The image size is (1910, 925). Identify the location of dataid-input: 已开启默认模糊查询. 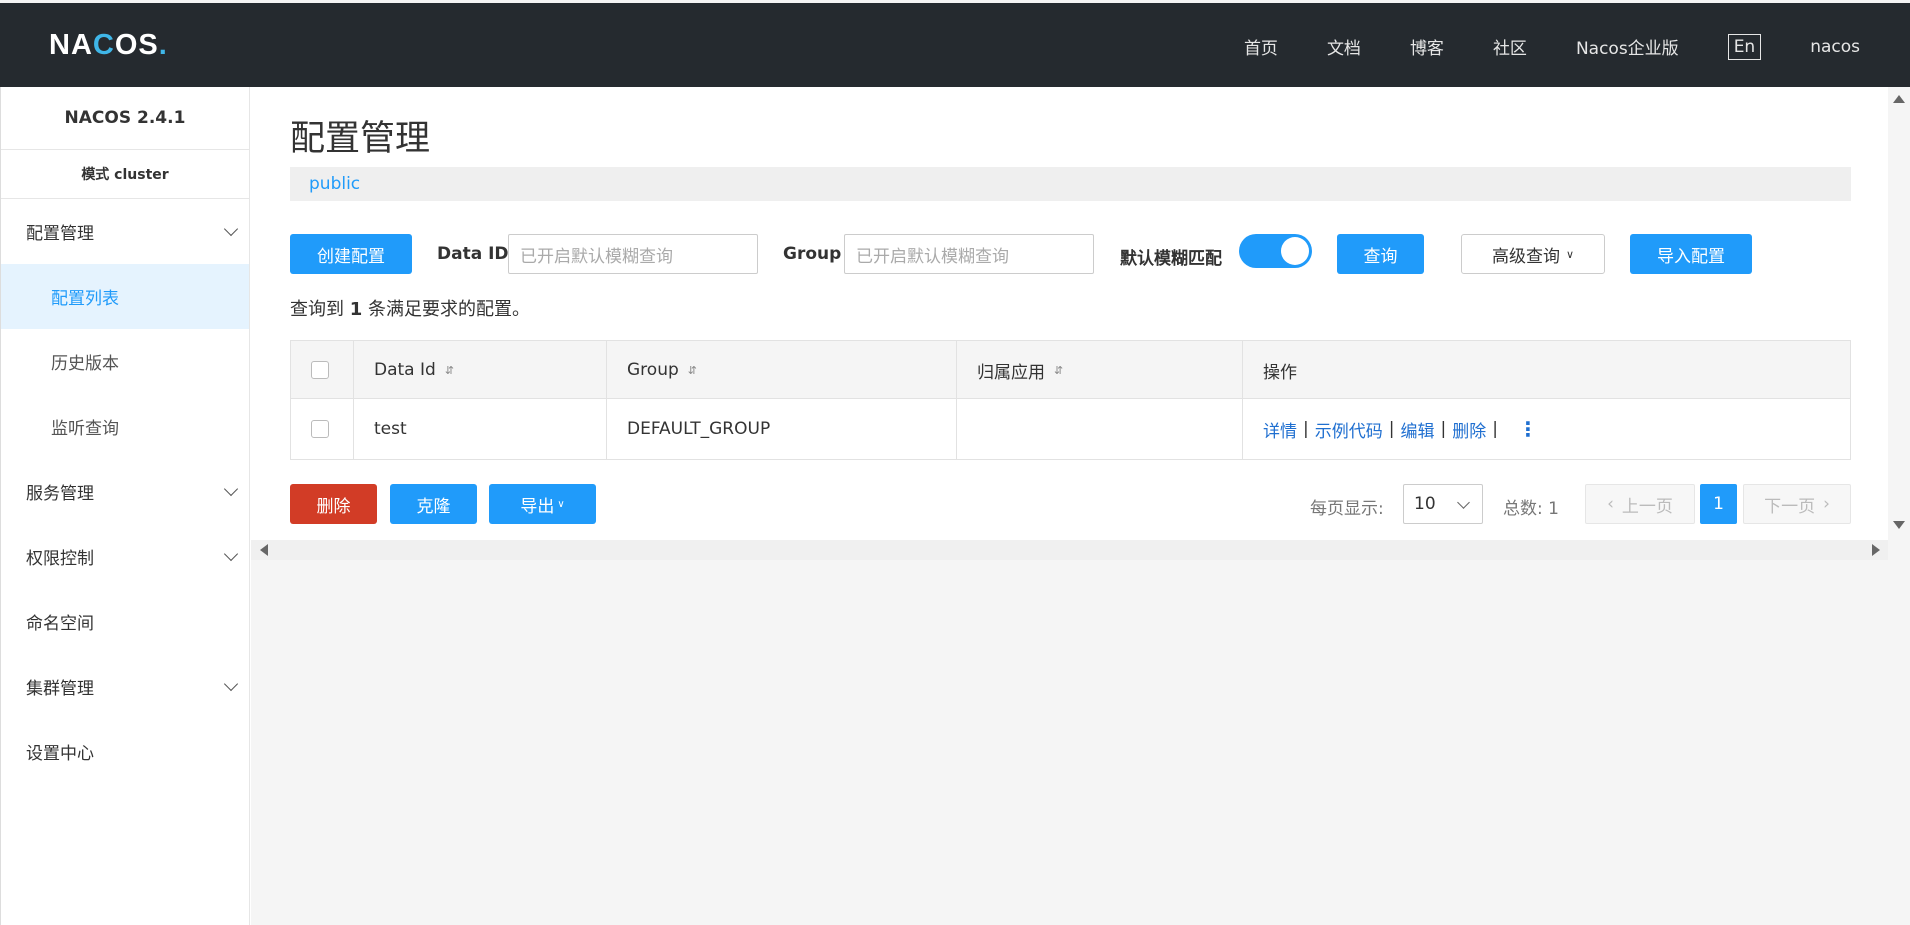
(633, 254).